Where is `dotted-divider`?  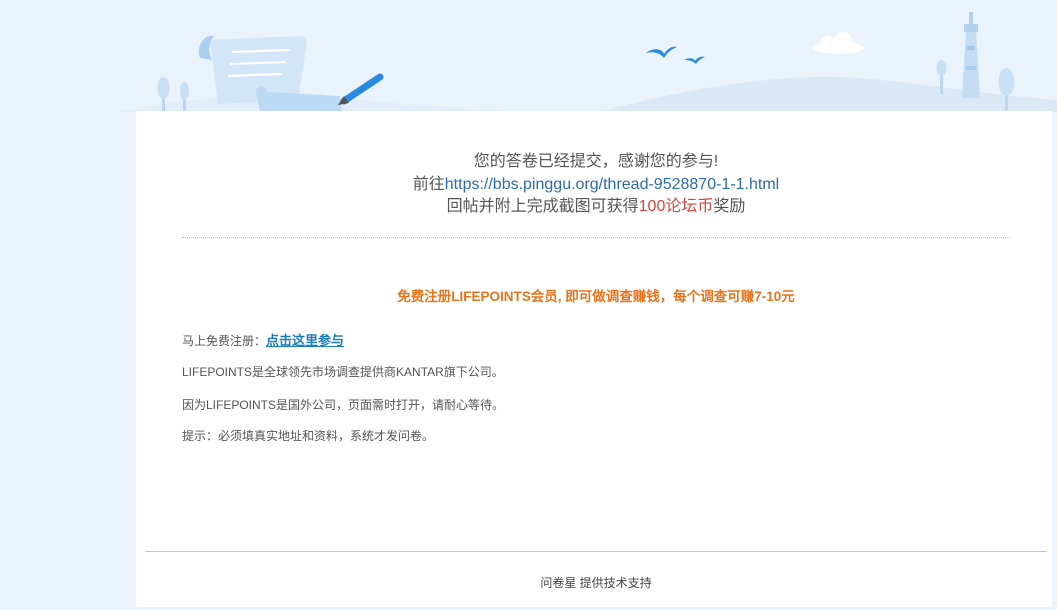 dotted-divider is located at coordinates (596, 237).